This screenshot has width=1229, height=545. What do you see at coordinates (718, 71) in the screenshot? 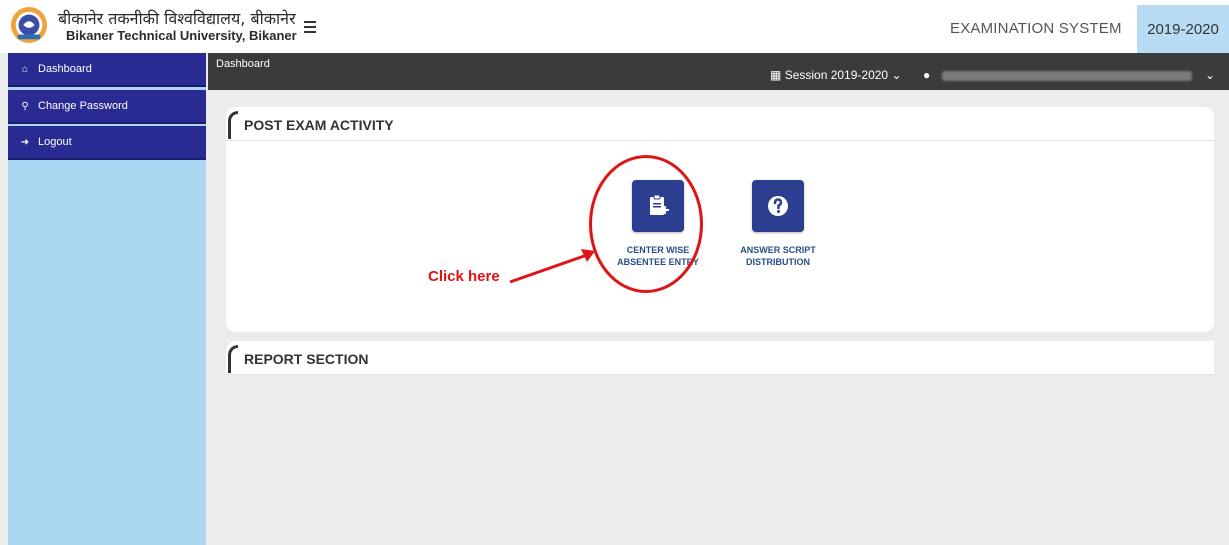
I see `sub-header-bar: Dashboard ▦ Session 2019-2020 ⌄ ● ⌄` at bounding box center [718, 71].